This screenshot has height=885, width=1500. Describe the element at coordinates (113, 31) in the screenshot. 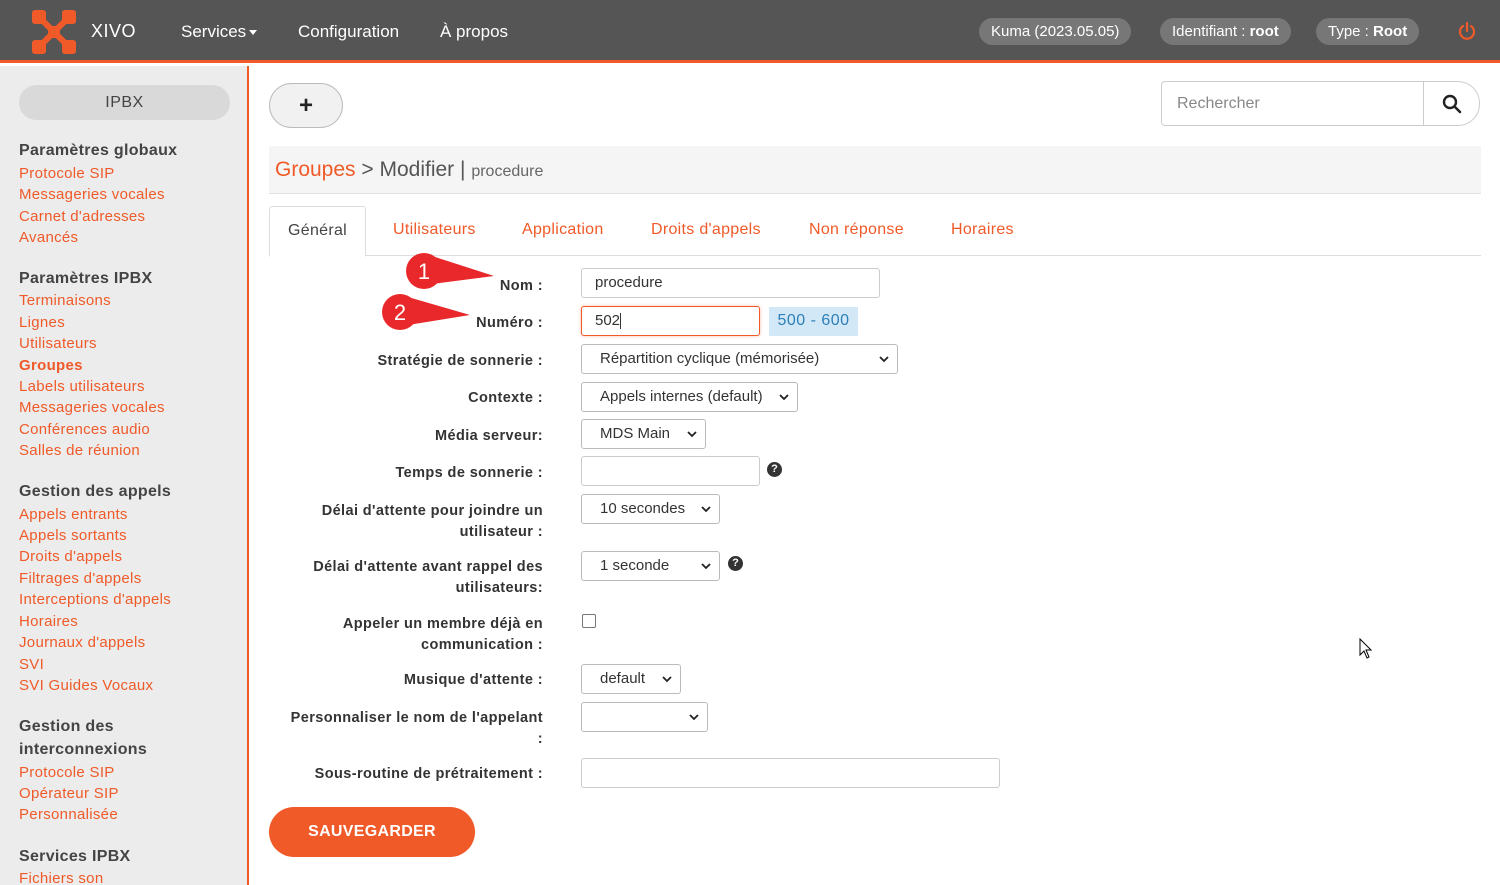

I see `brand-name: XIVO` at that location.